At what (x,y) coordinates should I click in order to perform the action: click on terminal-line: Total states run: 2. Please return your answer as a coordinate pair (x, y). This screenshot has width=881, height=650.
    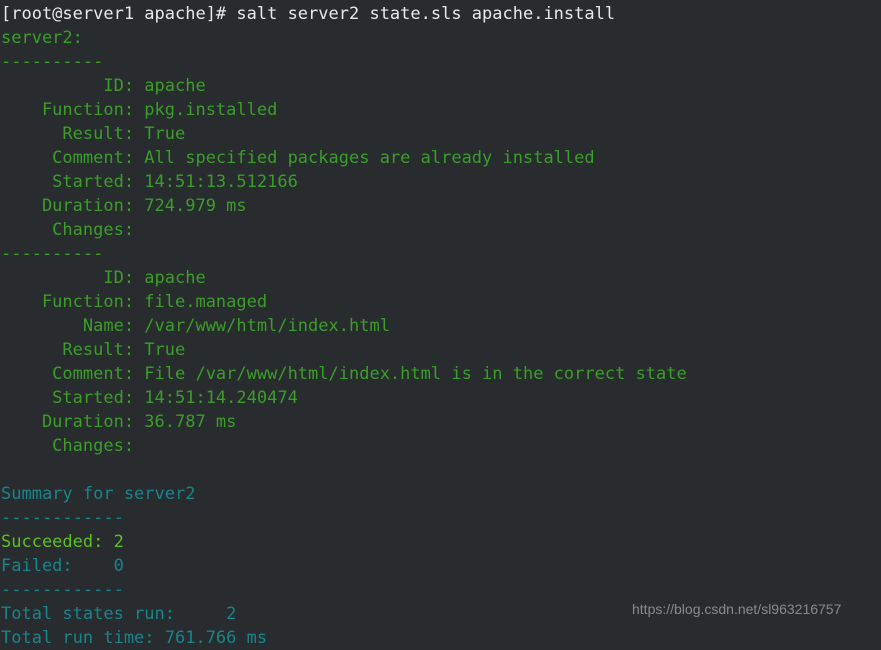
    Looking at the image, I should click on (119, 614).